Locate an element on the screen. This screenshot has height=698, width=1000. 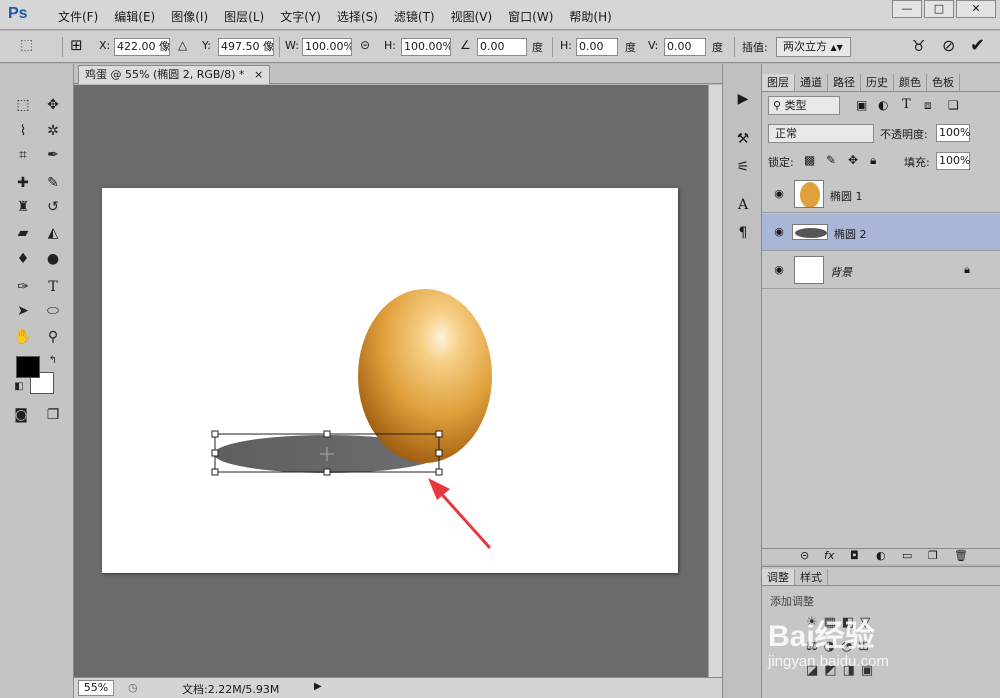
screen-mode-icon: ❐ is located at coordinates (53, 415).